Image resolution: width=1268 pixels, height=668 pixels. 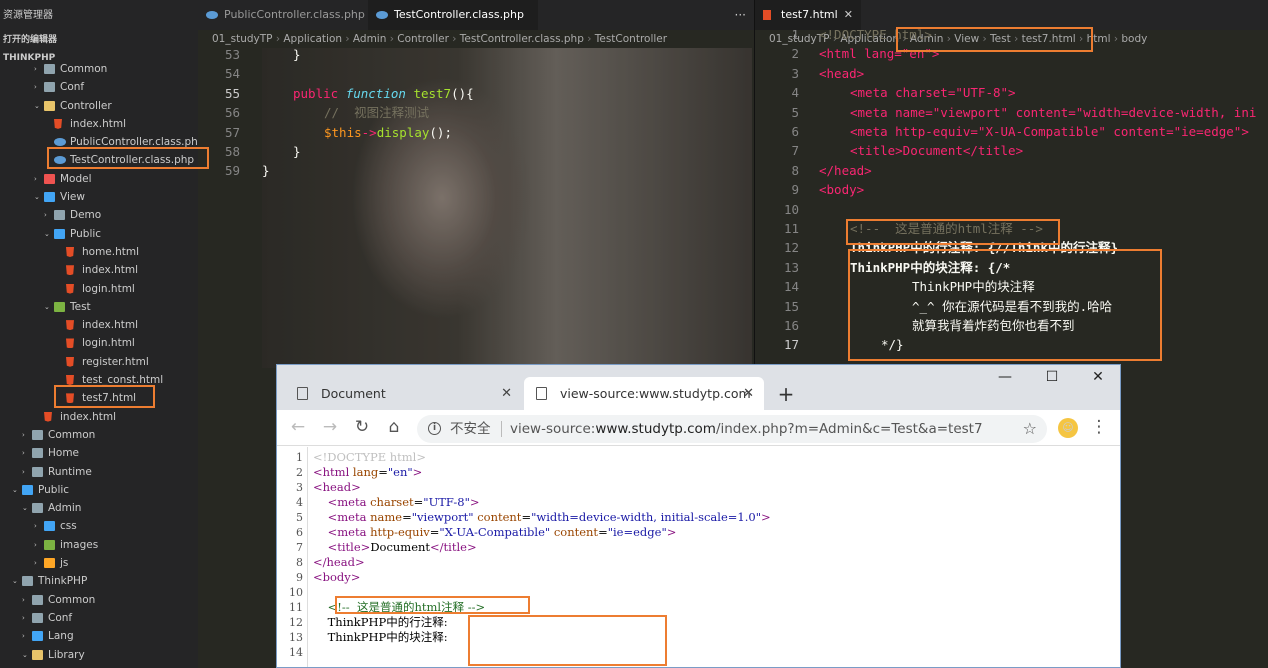 I want to click on breadcrumb-item: Controller, so click(x=423, y=39).